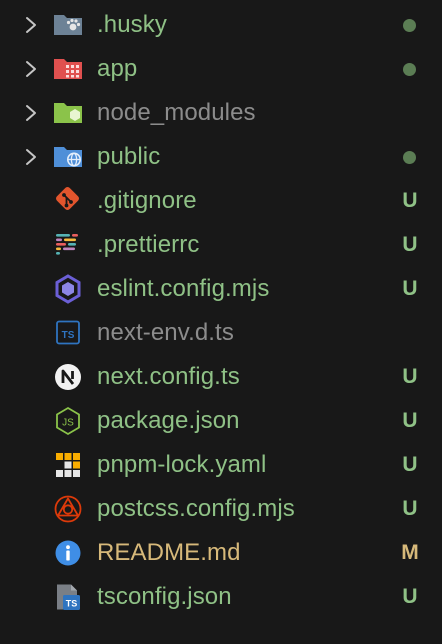  What do you see at coordinates (68, 509) in the screenshot?
I see `postcss-icon` at bounding box center [68, 509].